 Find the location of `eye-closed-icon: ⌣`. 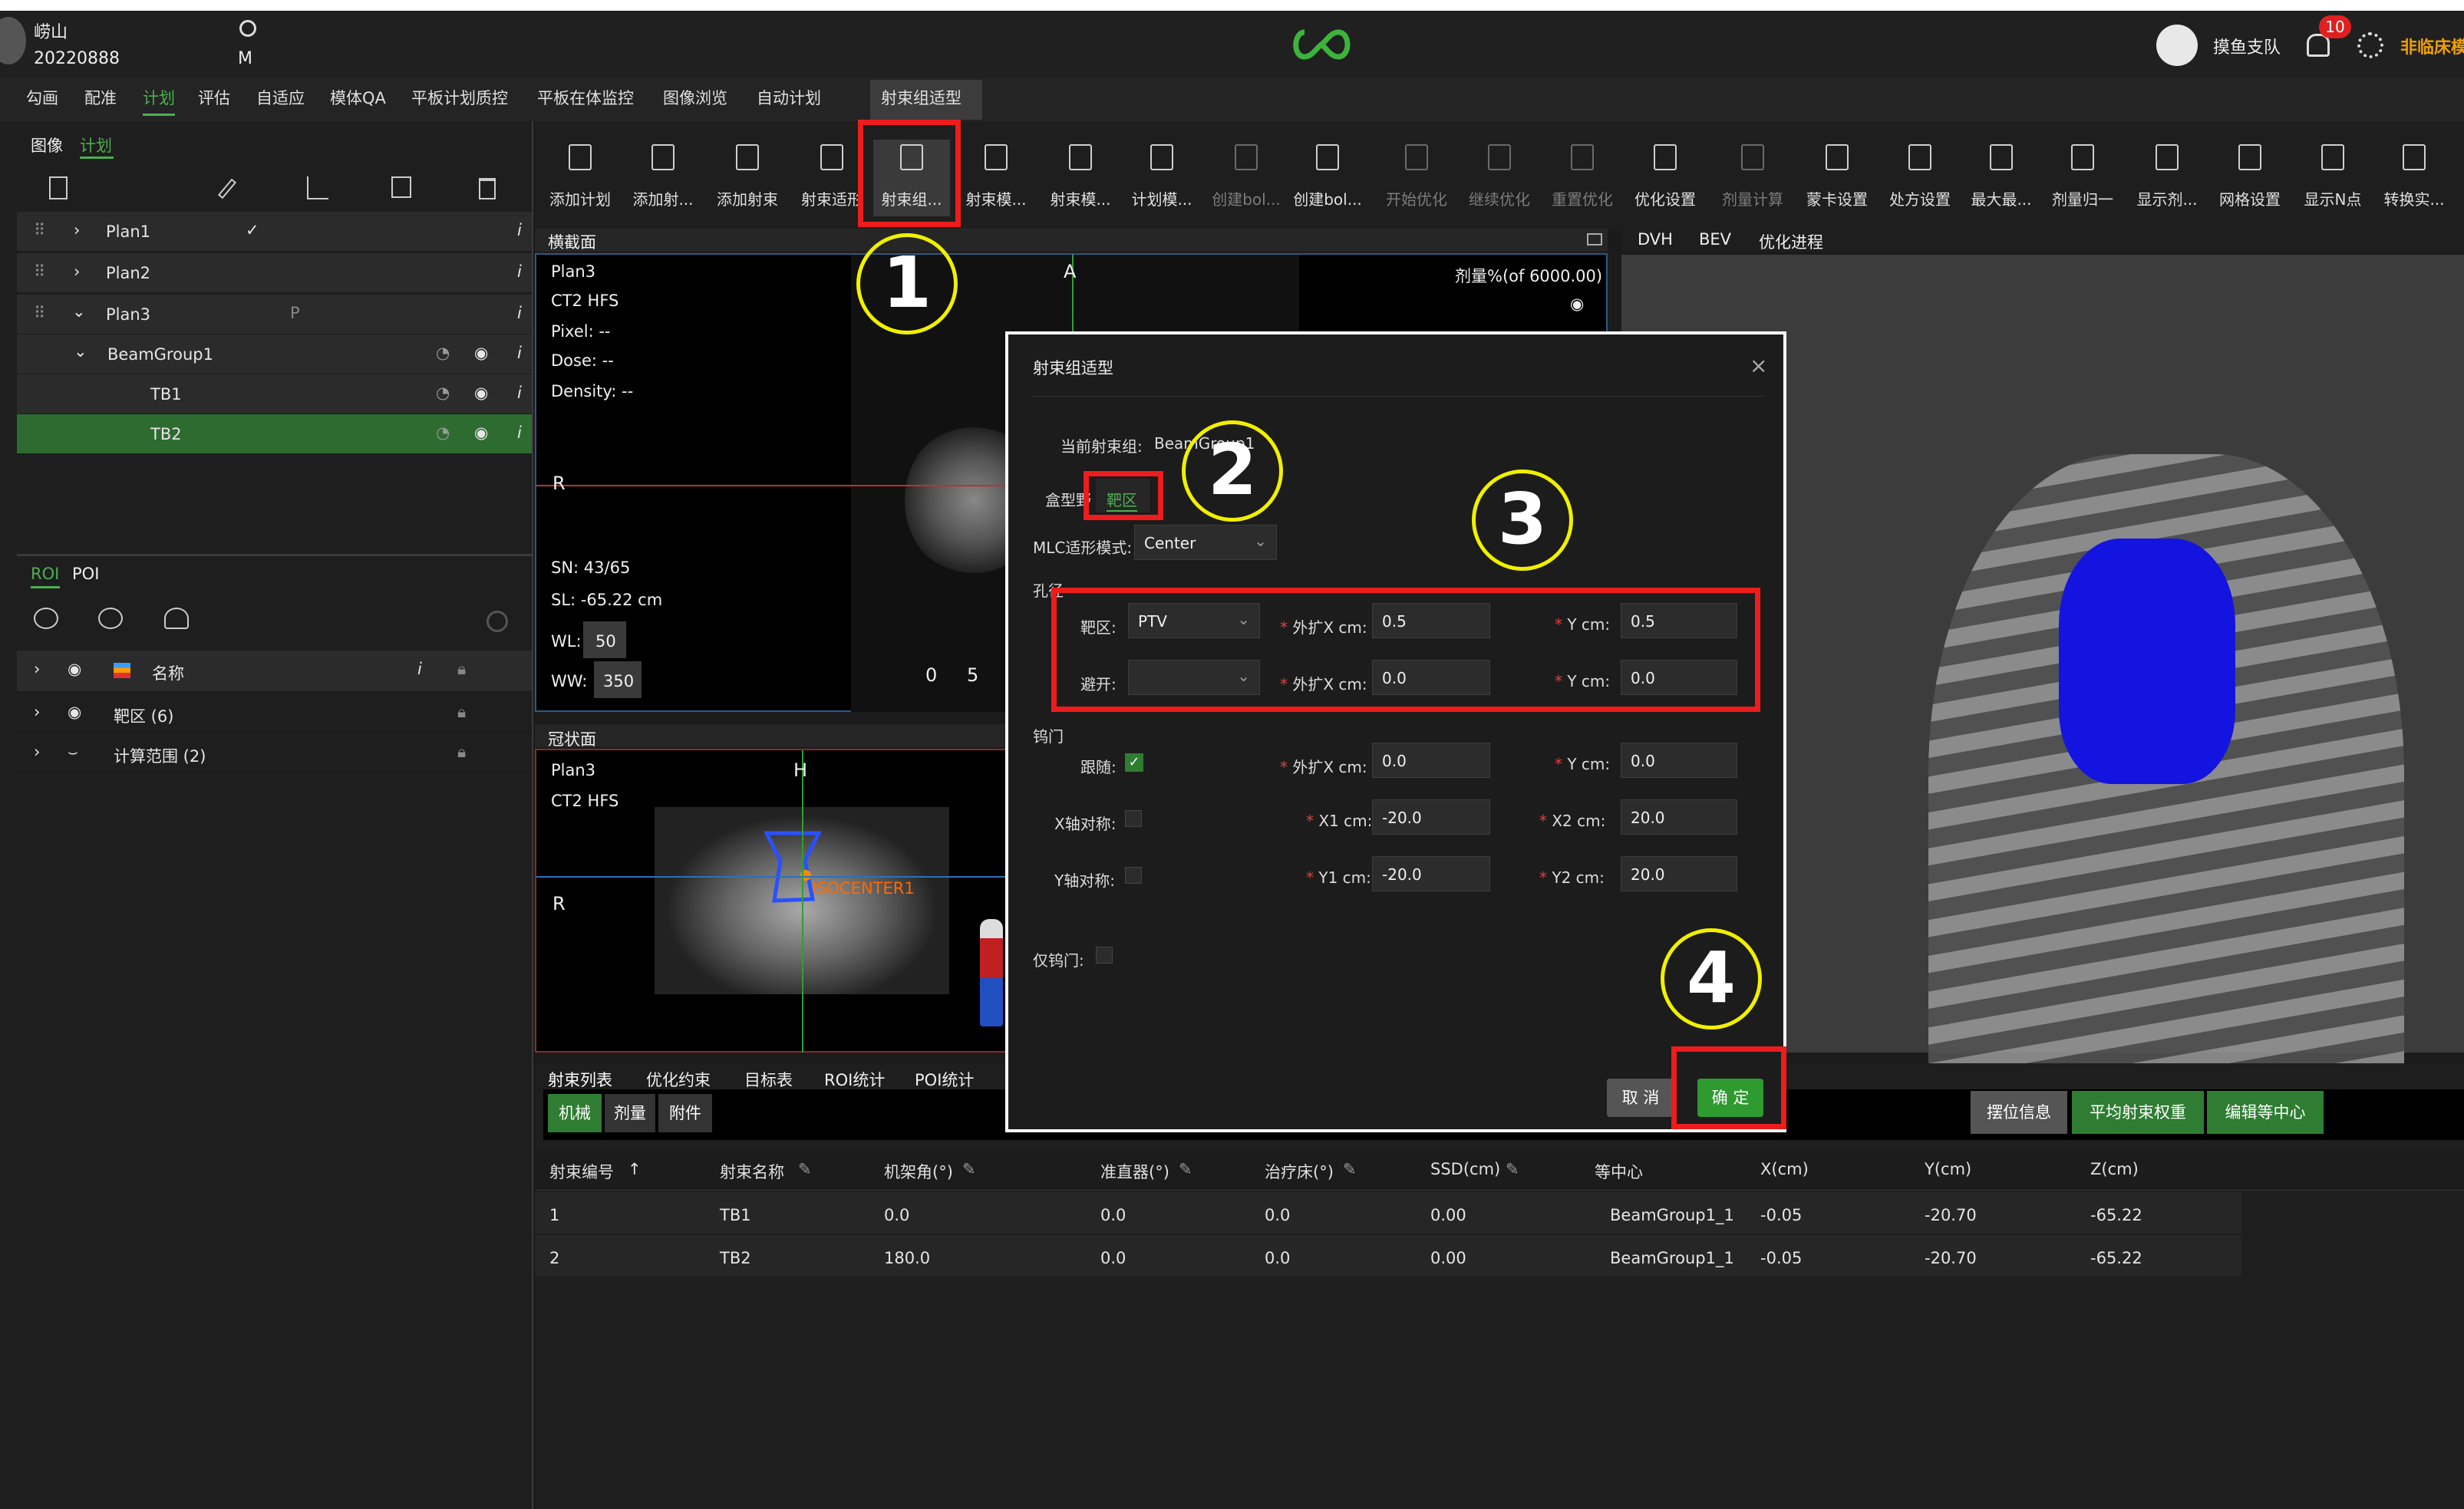

eye-closed-icon: ⌣ is located at coordinates (73, 752).